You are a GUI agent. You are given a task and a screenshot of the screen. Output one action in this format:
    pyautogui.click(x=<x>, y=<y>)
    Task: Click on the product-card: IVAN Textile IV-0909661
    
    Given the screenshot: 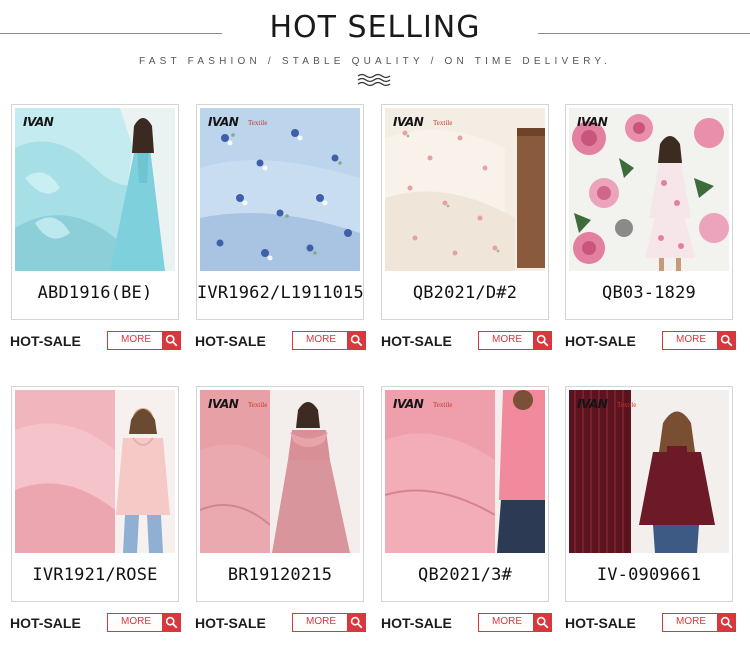 What is the action you would take?
    pyautogui.click(x=649, y=494)
    